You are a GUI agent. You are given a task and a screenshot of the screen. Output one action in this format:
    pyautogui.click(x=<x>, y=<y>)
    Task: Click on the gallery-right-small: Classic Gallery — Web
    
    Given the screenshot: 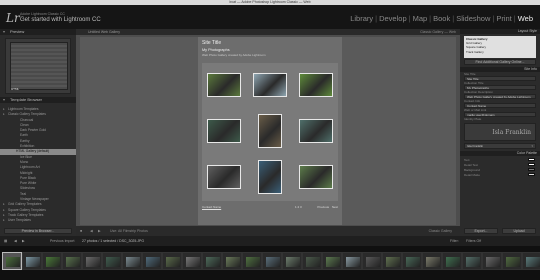 What is the action you would take?
    pyautogui.click(x=438, y=32)
    